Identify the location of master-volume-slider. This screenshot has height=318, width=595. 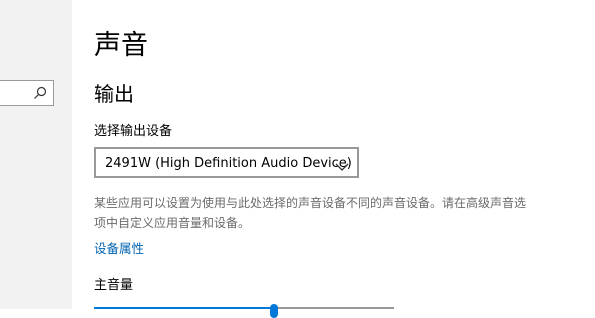
(244, 311).